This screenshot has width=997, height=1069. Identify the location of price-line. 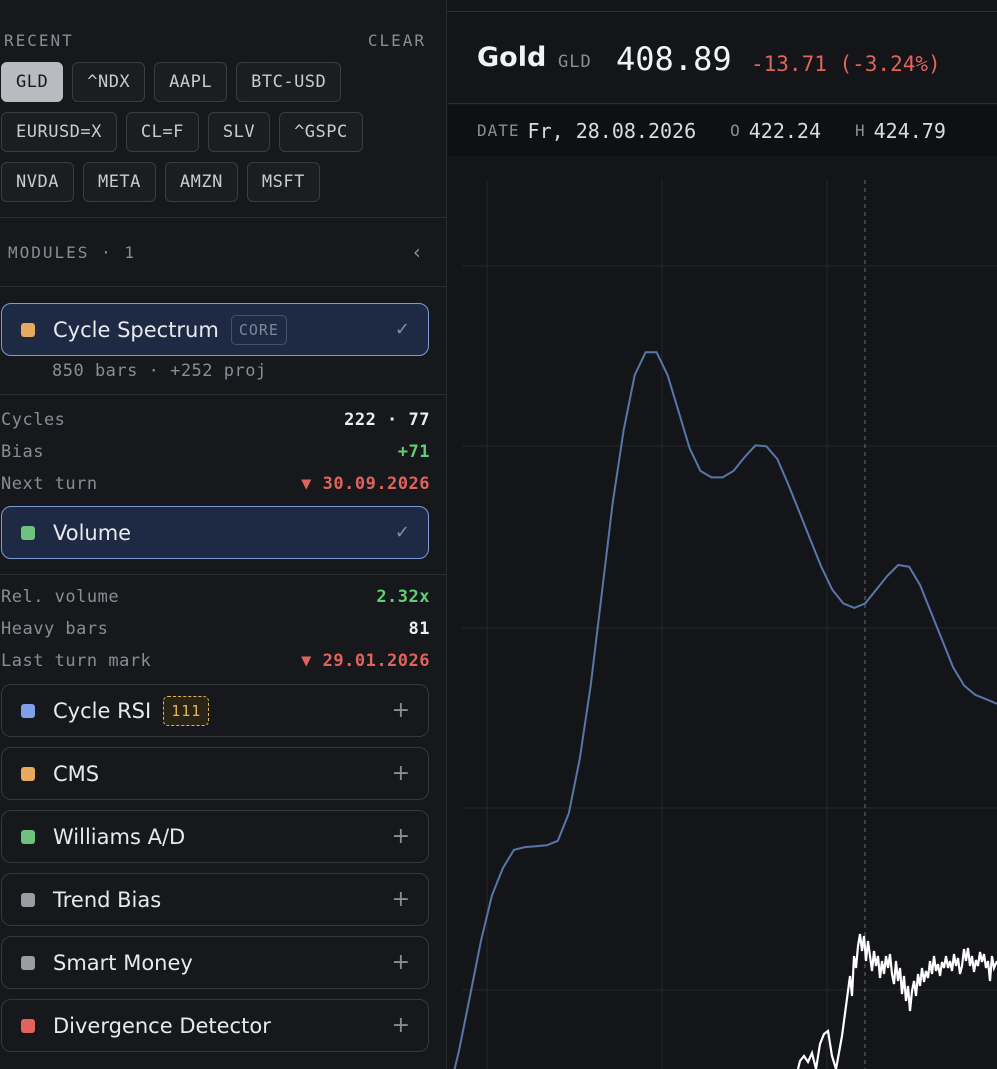
(896, 1001).